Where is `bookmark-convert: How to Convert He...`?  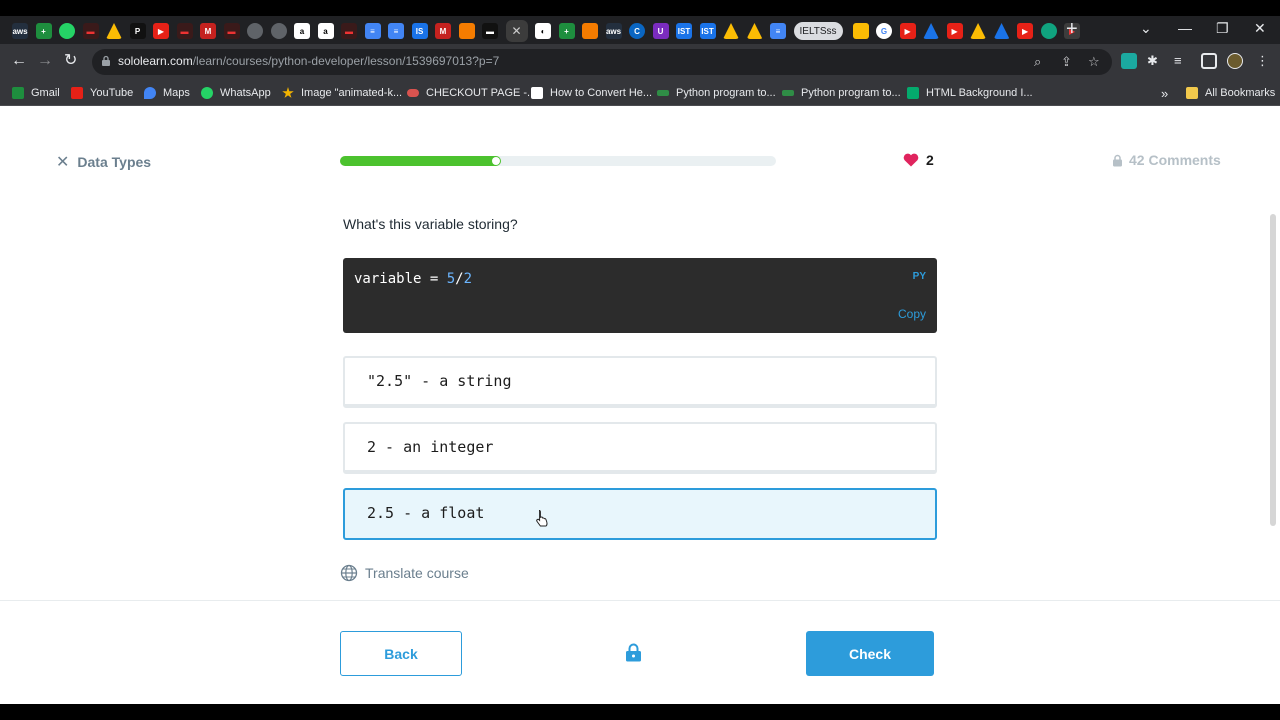 bookmark-convert: How to Convert He... is located at coordinates (591, 93).